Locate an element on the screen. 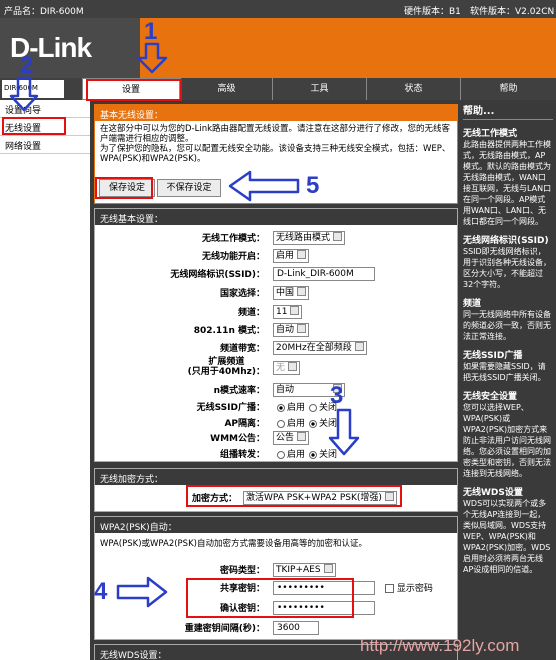 The height and width of the screenshot is (660, 556). annotation-number-2: 2 is located at coordinates (27, 65).